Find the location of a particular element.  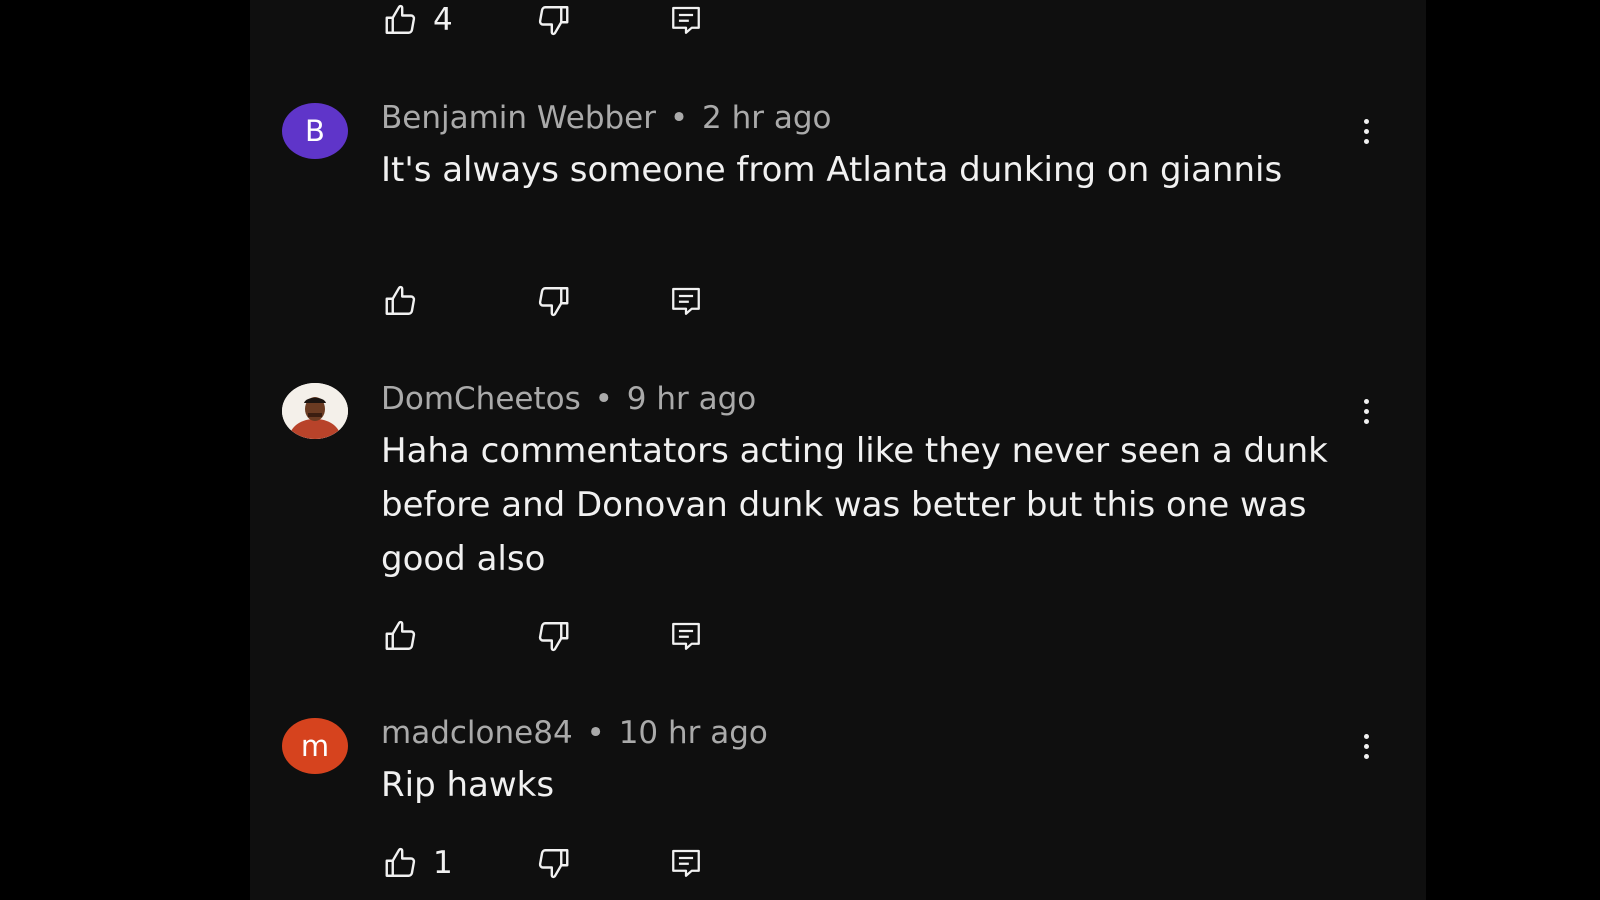

author-name: madclone84 is located at coordinates (477, 733).